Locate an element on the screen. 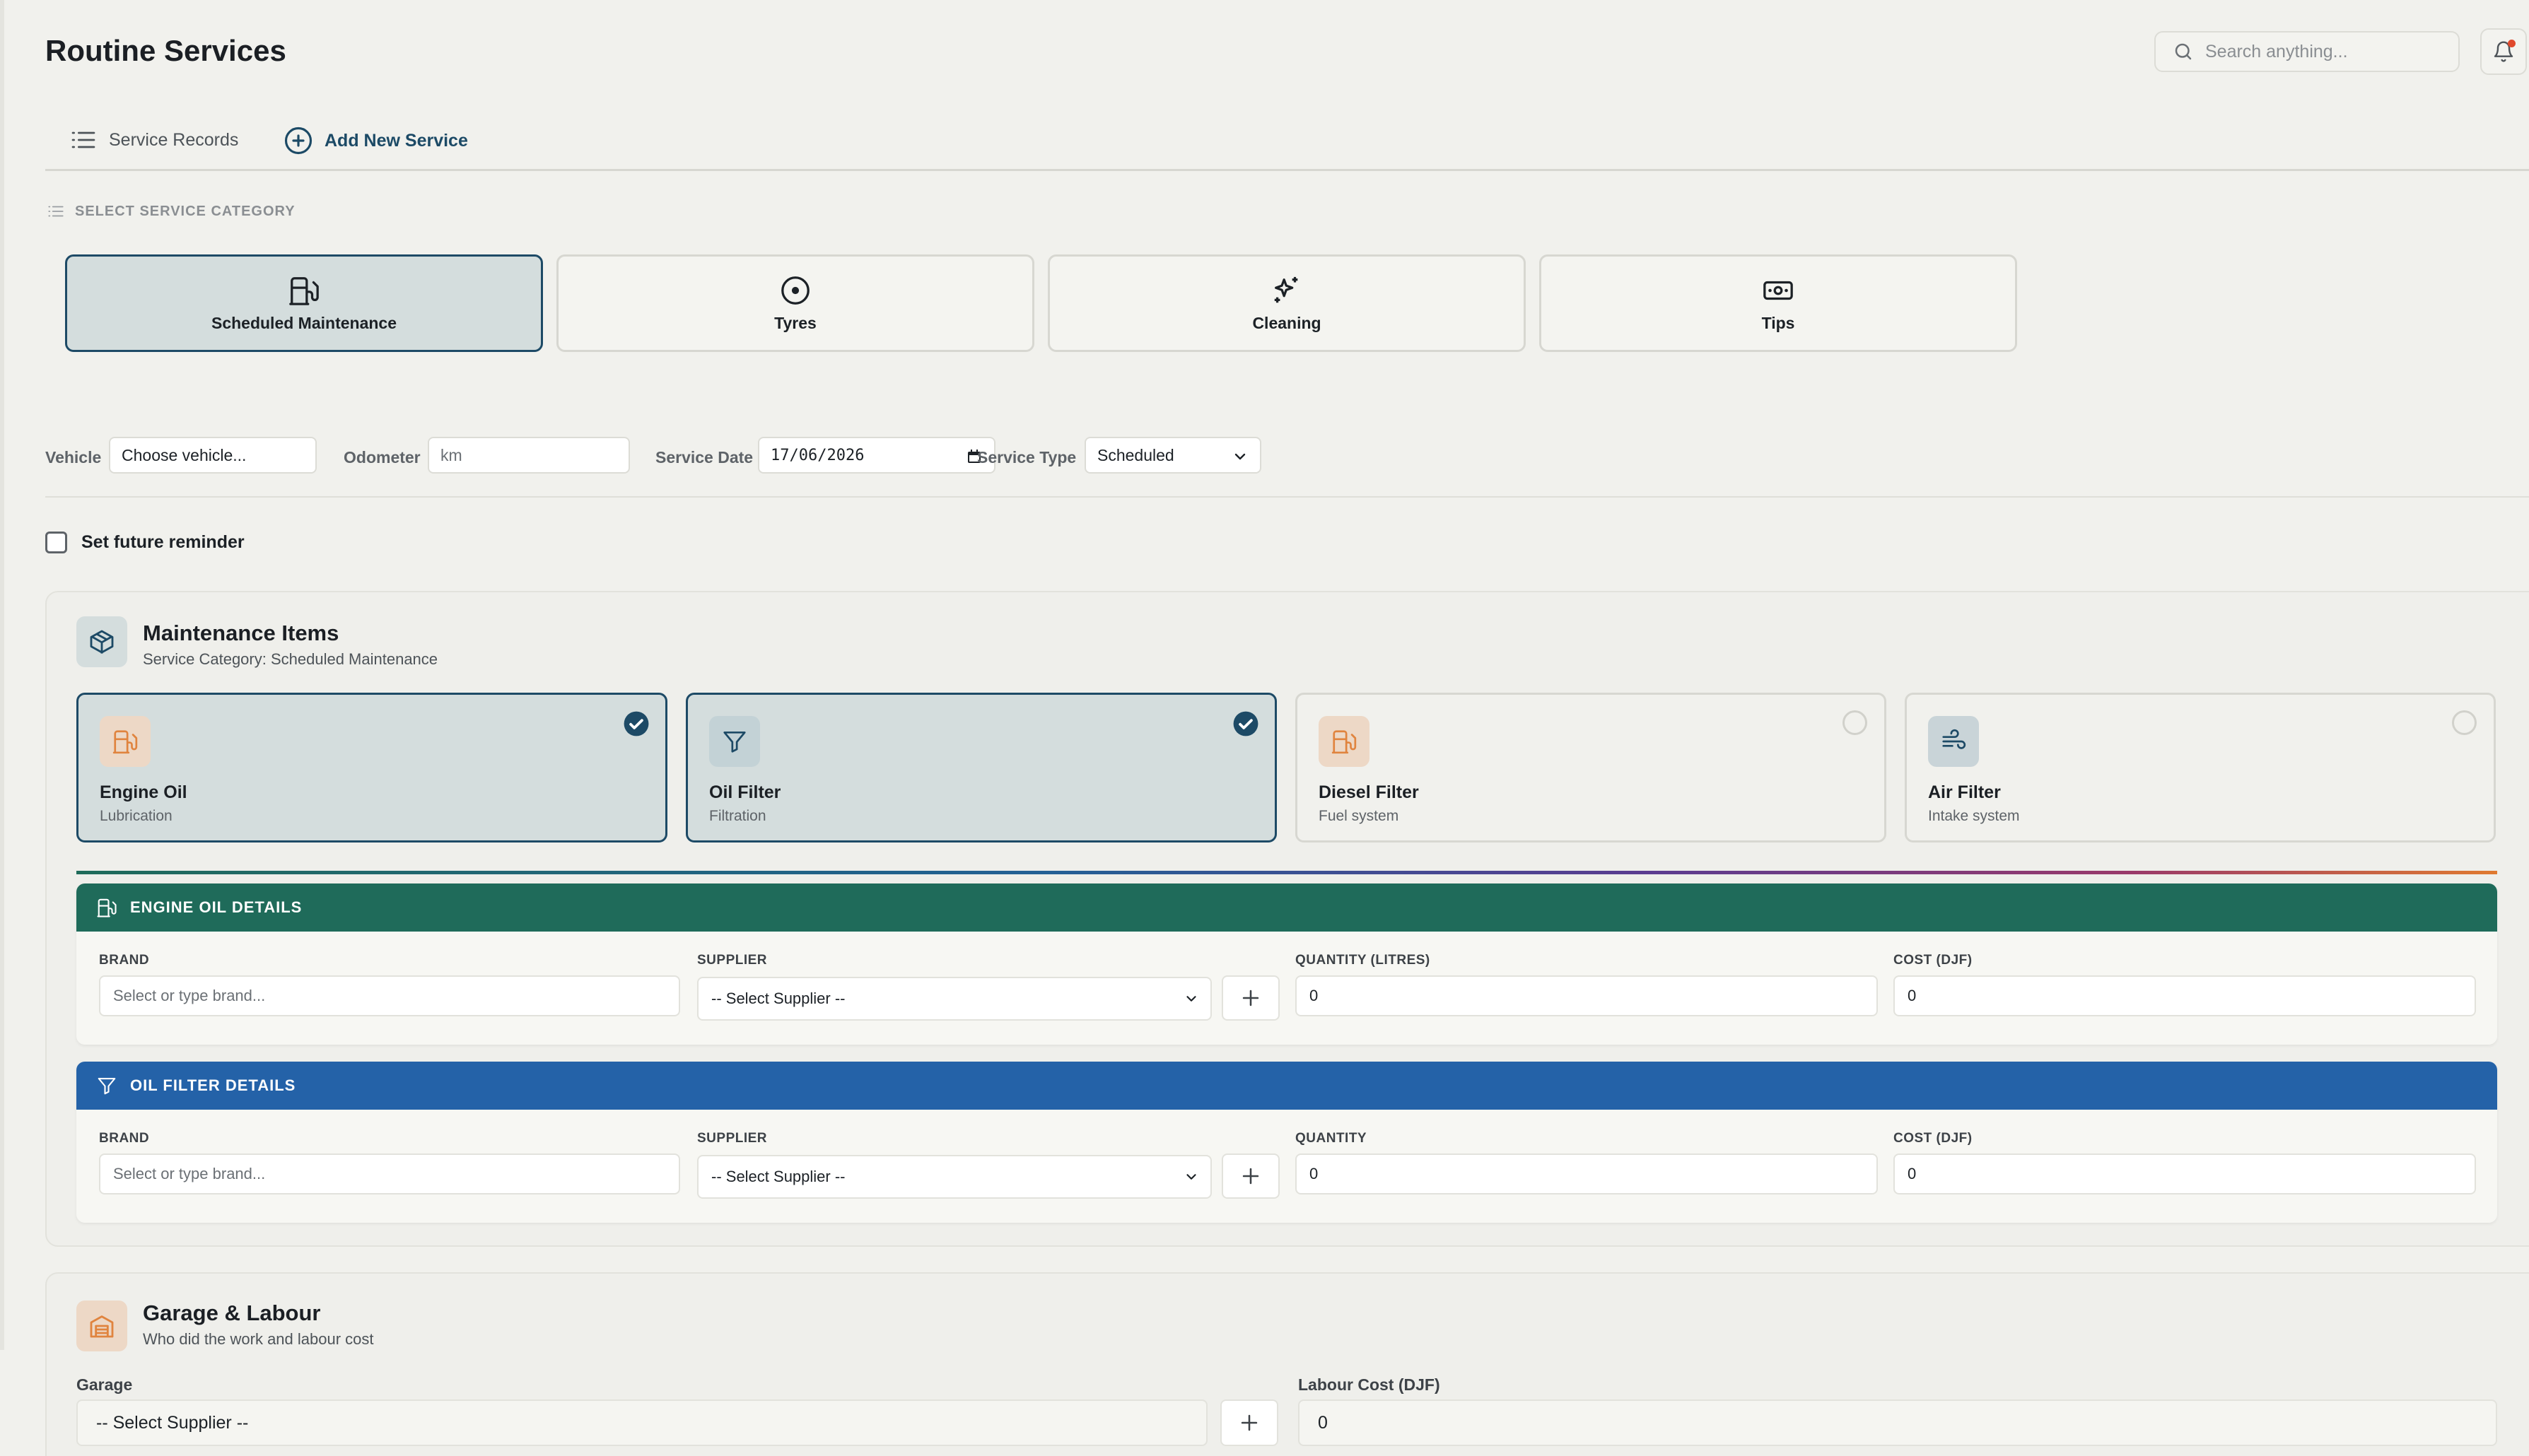  engine-oil-details-header: ENGINE OIL DETAILS is located at coordinates (1286, 908).